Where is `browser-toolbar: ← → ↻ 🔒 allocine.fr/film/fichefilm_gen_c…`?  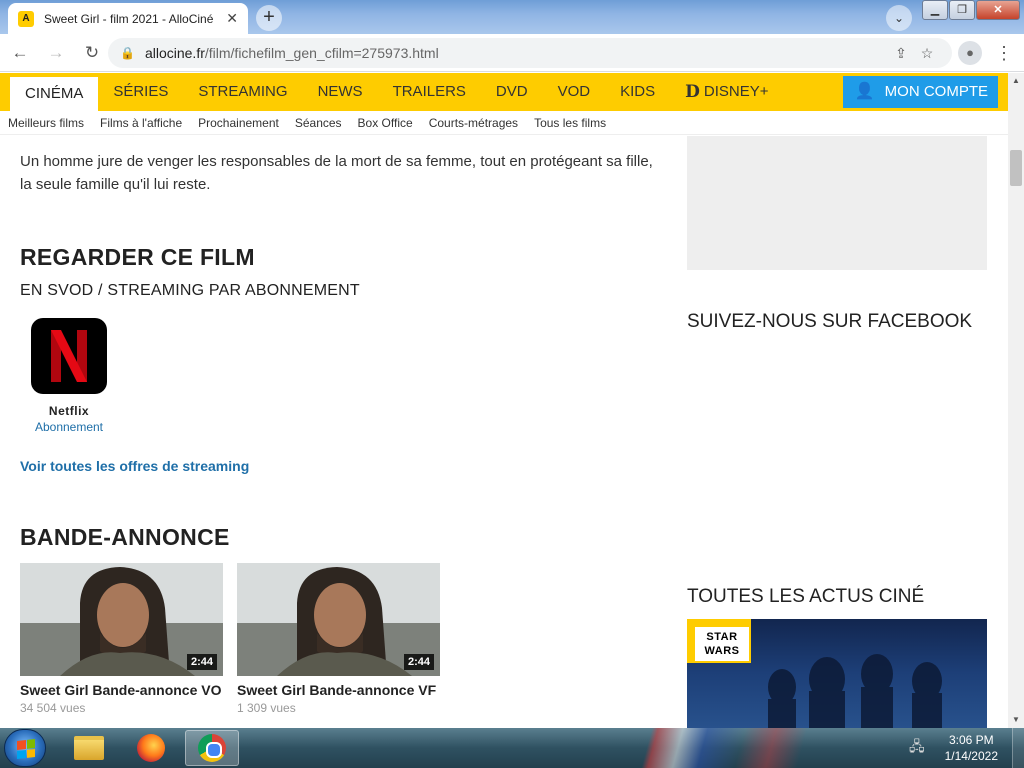
browser-toolbar: ← → ↻ 🔒 allocine.fr/film/fichefilm_gen_c… is located at coordinates (512, 53).